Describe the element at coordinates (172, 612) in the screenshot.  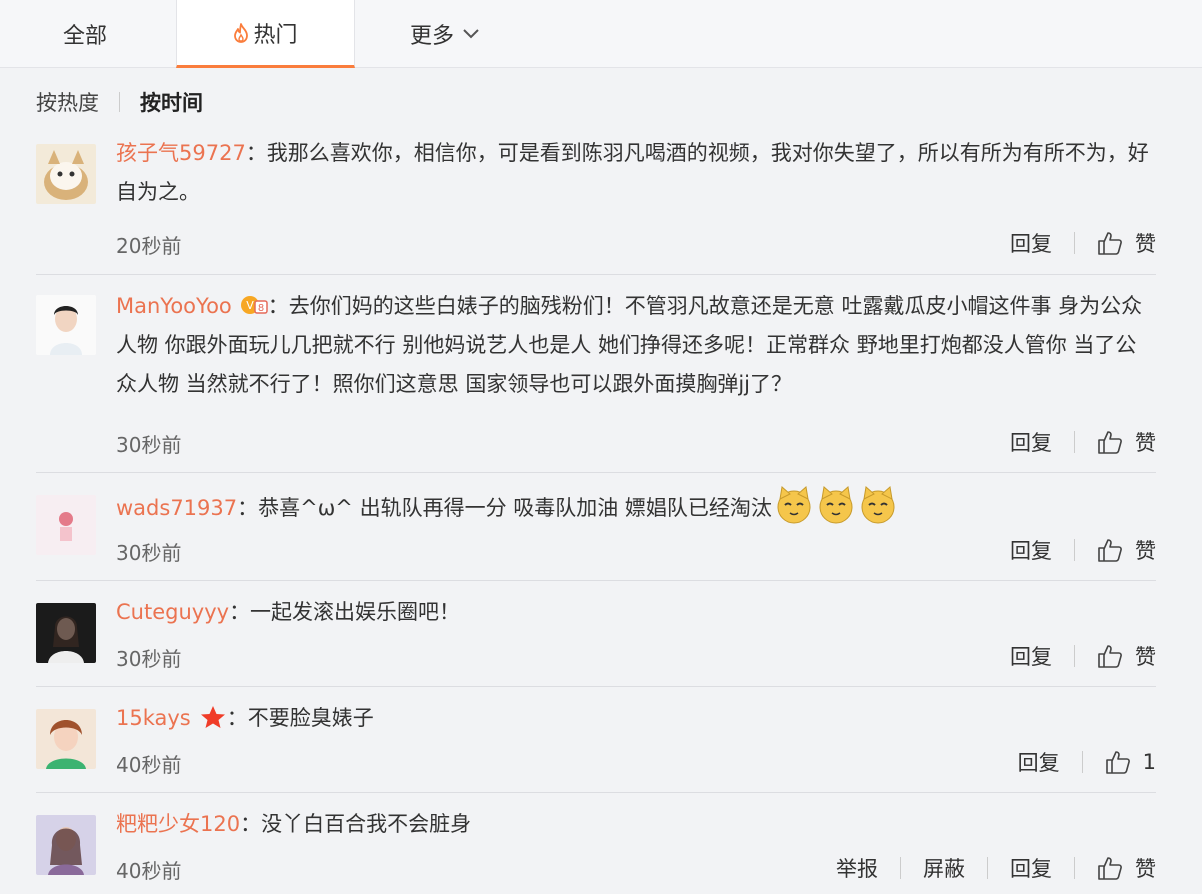
I see `username: Cuteguyyy` at that location.